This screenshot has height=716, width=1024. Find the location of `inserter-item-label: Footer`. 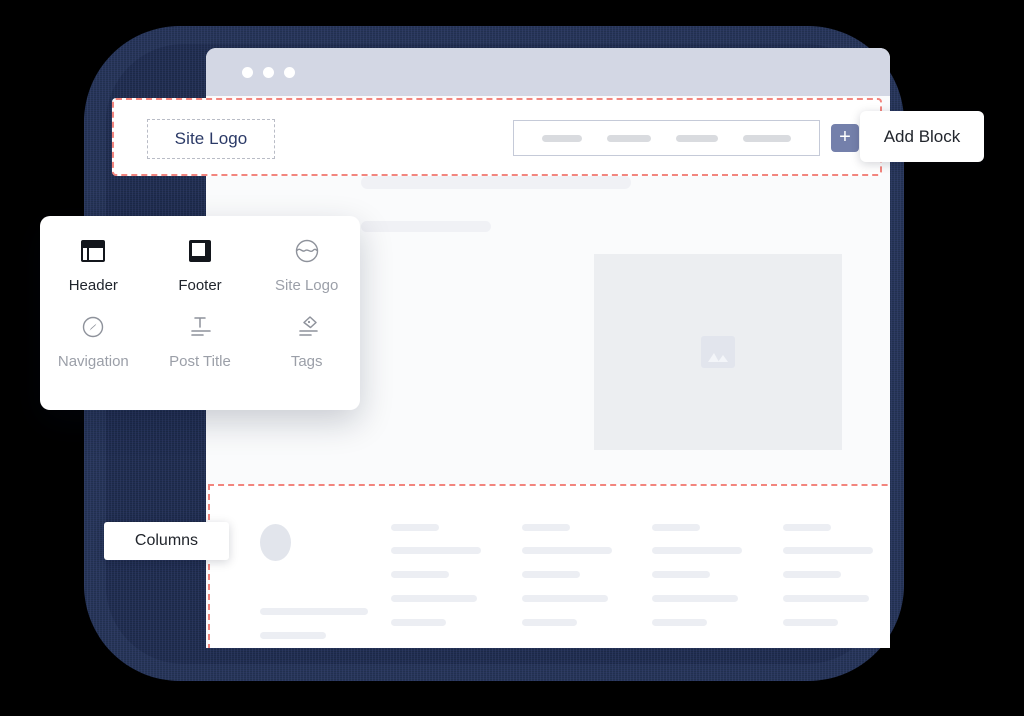

inserter-item-label: Footer is located at coordinates (200, 285).